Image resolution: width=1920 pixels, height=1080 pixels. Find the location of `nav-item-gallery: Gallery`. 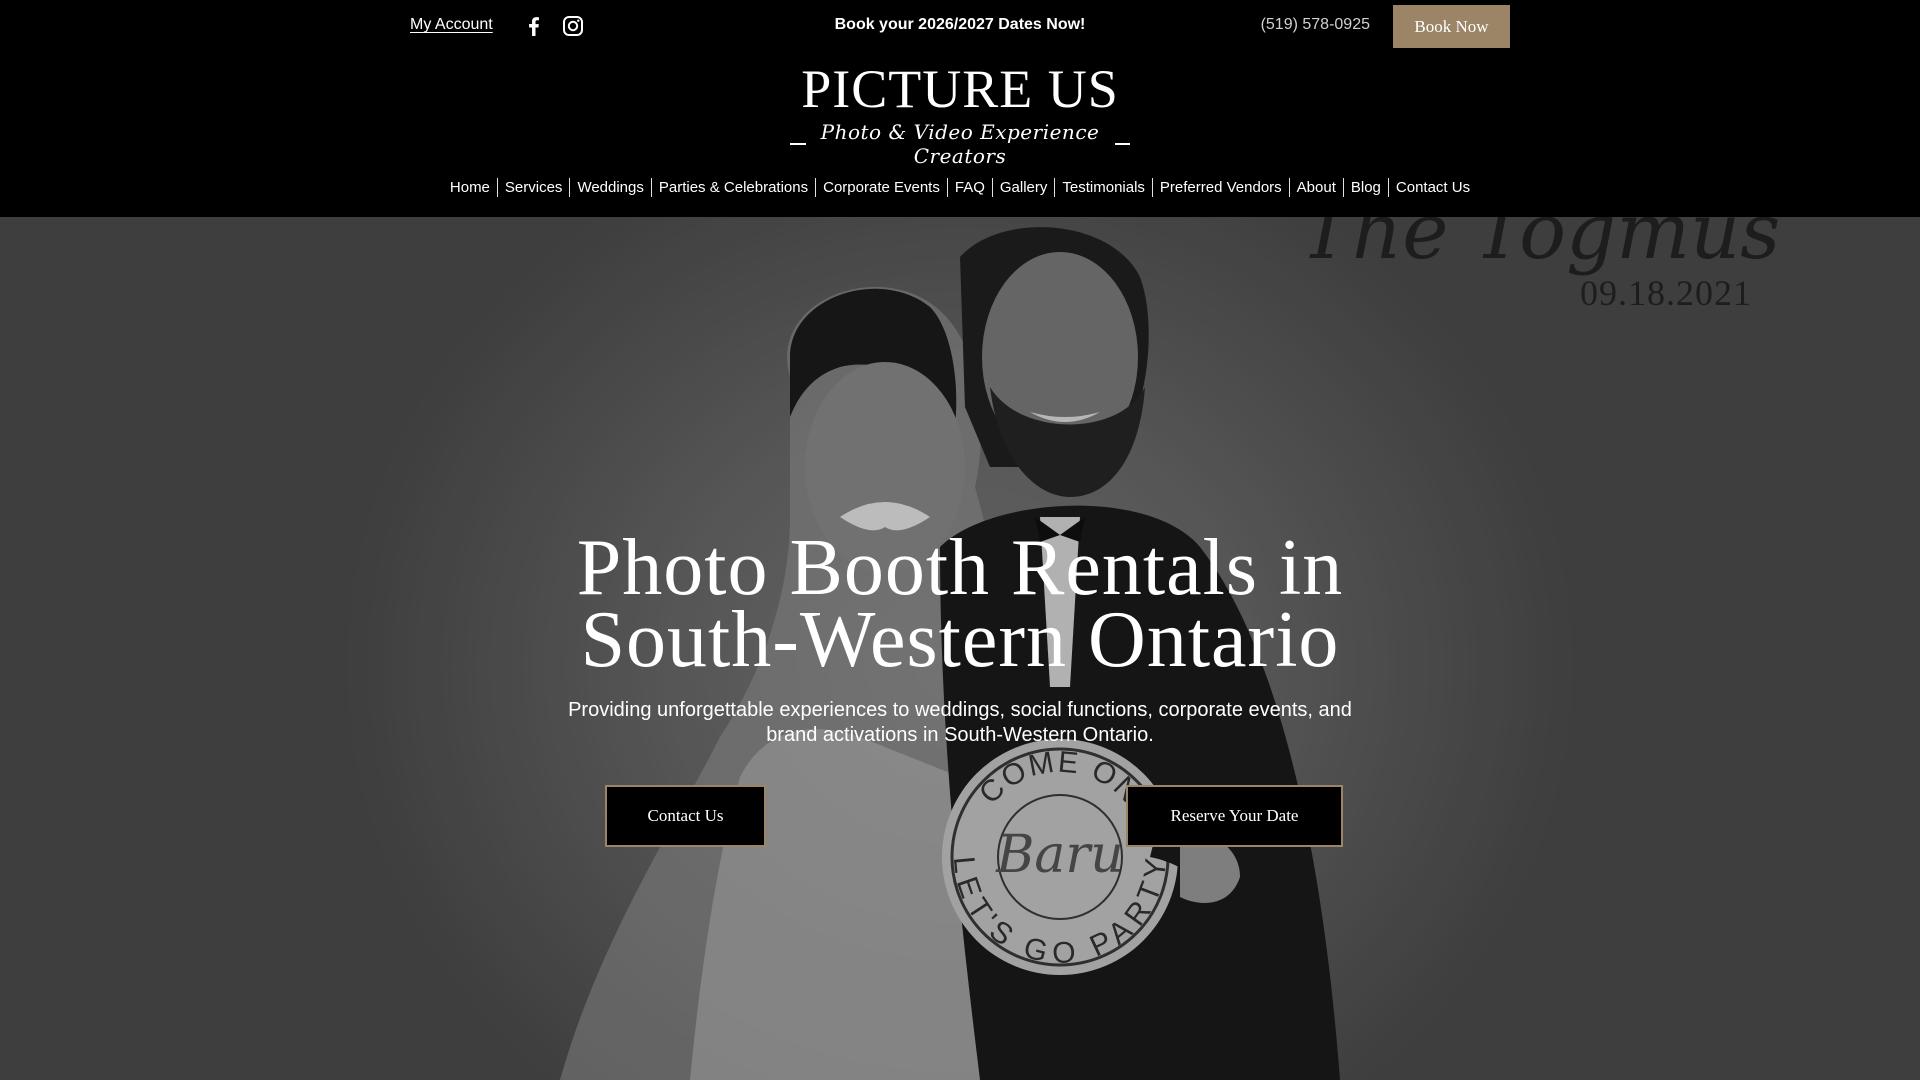

nav-item-gallery: Gallery is located at coordinates (1024, 188).